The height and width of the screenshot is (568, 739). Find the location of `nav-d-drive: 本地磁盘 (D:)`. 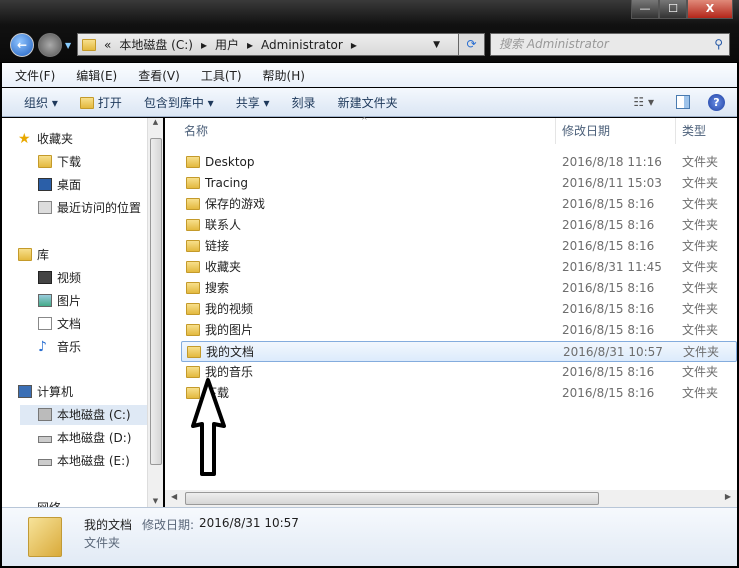

nav-d-drive: 本地磁盘 (D:) is located at coordinates (85, 438).